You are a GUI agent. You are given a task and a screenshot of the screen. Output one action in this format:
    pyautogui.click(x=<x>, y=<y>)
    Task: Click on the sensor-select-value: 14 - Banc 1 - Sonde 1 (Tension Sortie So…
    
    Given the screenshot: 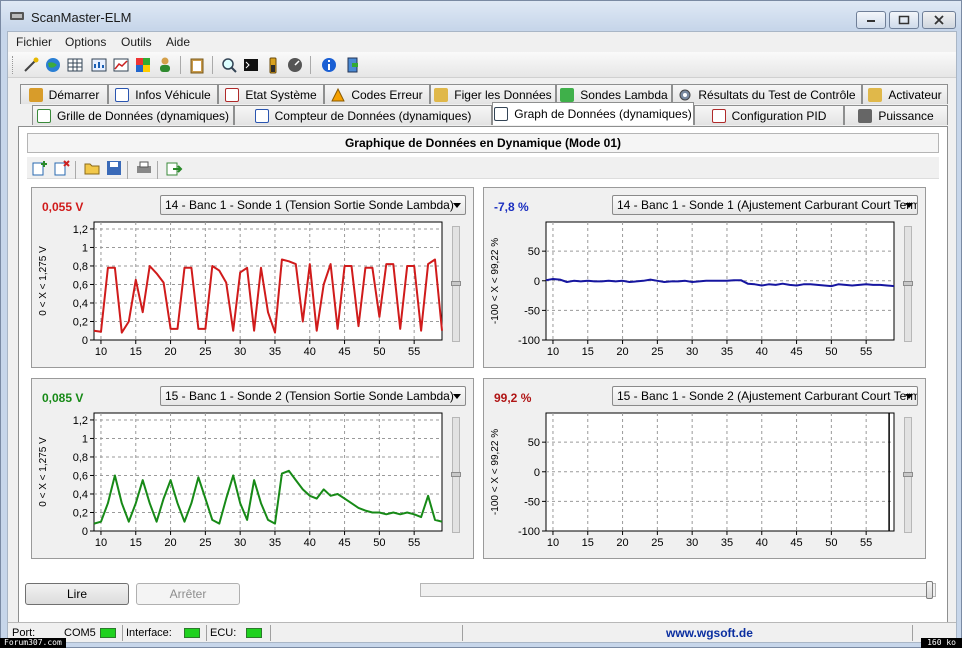 What is the action you would take?
    pyautogui.click(x=309, y=205)
    